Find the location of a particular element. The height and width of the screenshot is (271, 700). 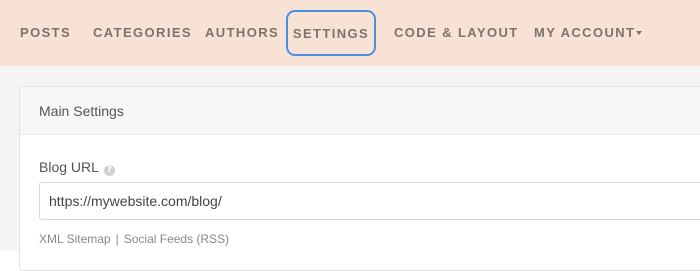

feed-links: XML Sitemap | Social Feeds (RSS) is located at coordinates (134, 239).